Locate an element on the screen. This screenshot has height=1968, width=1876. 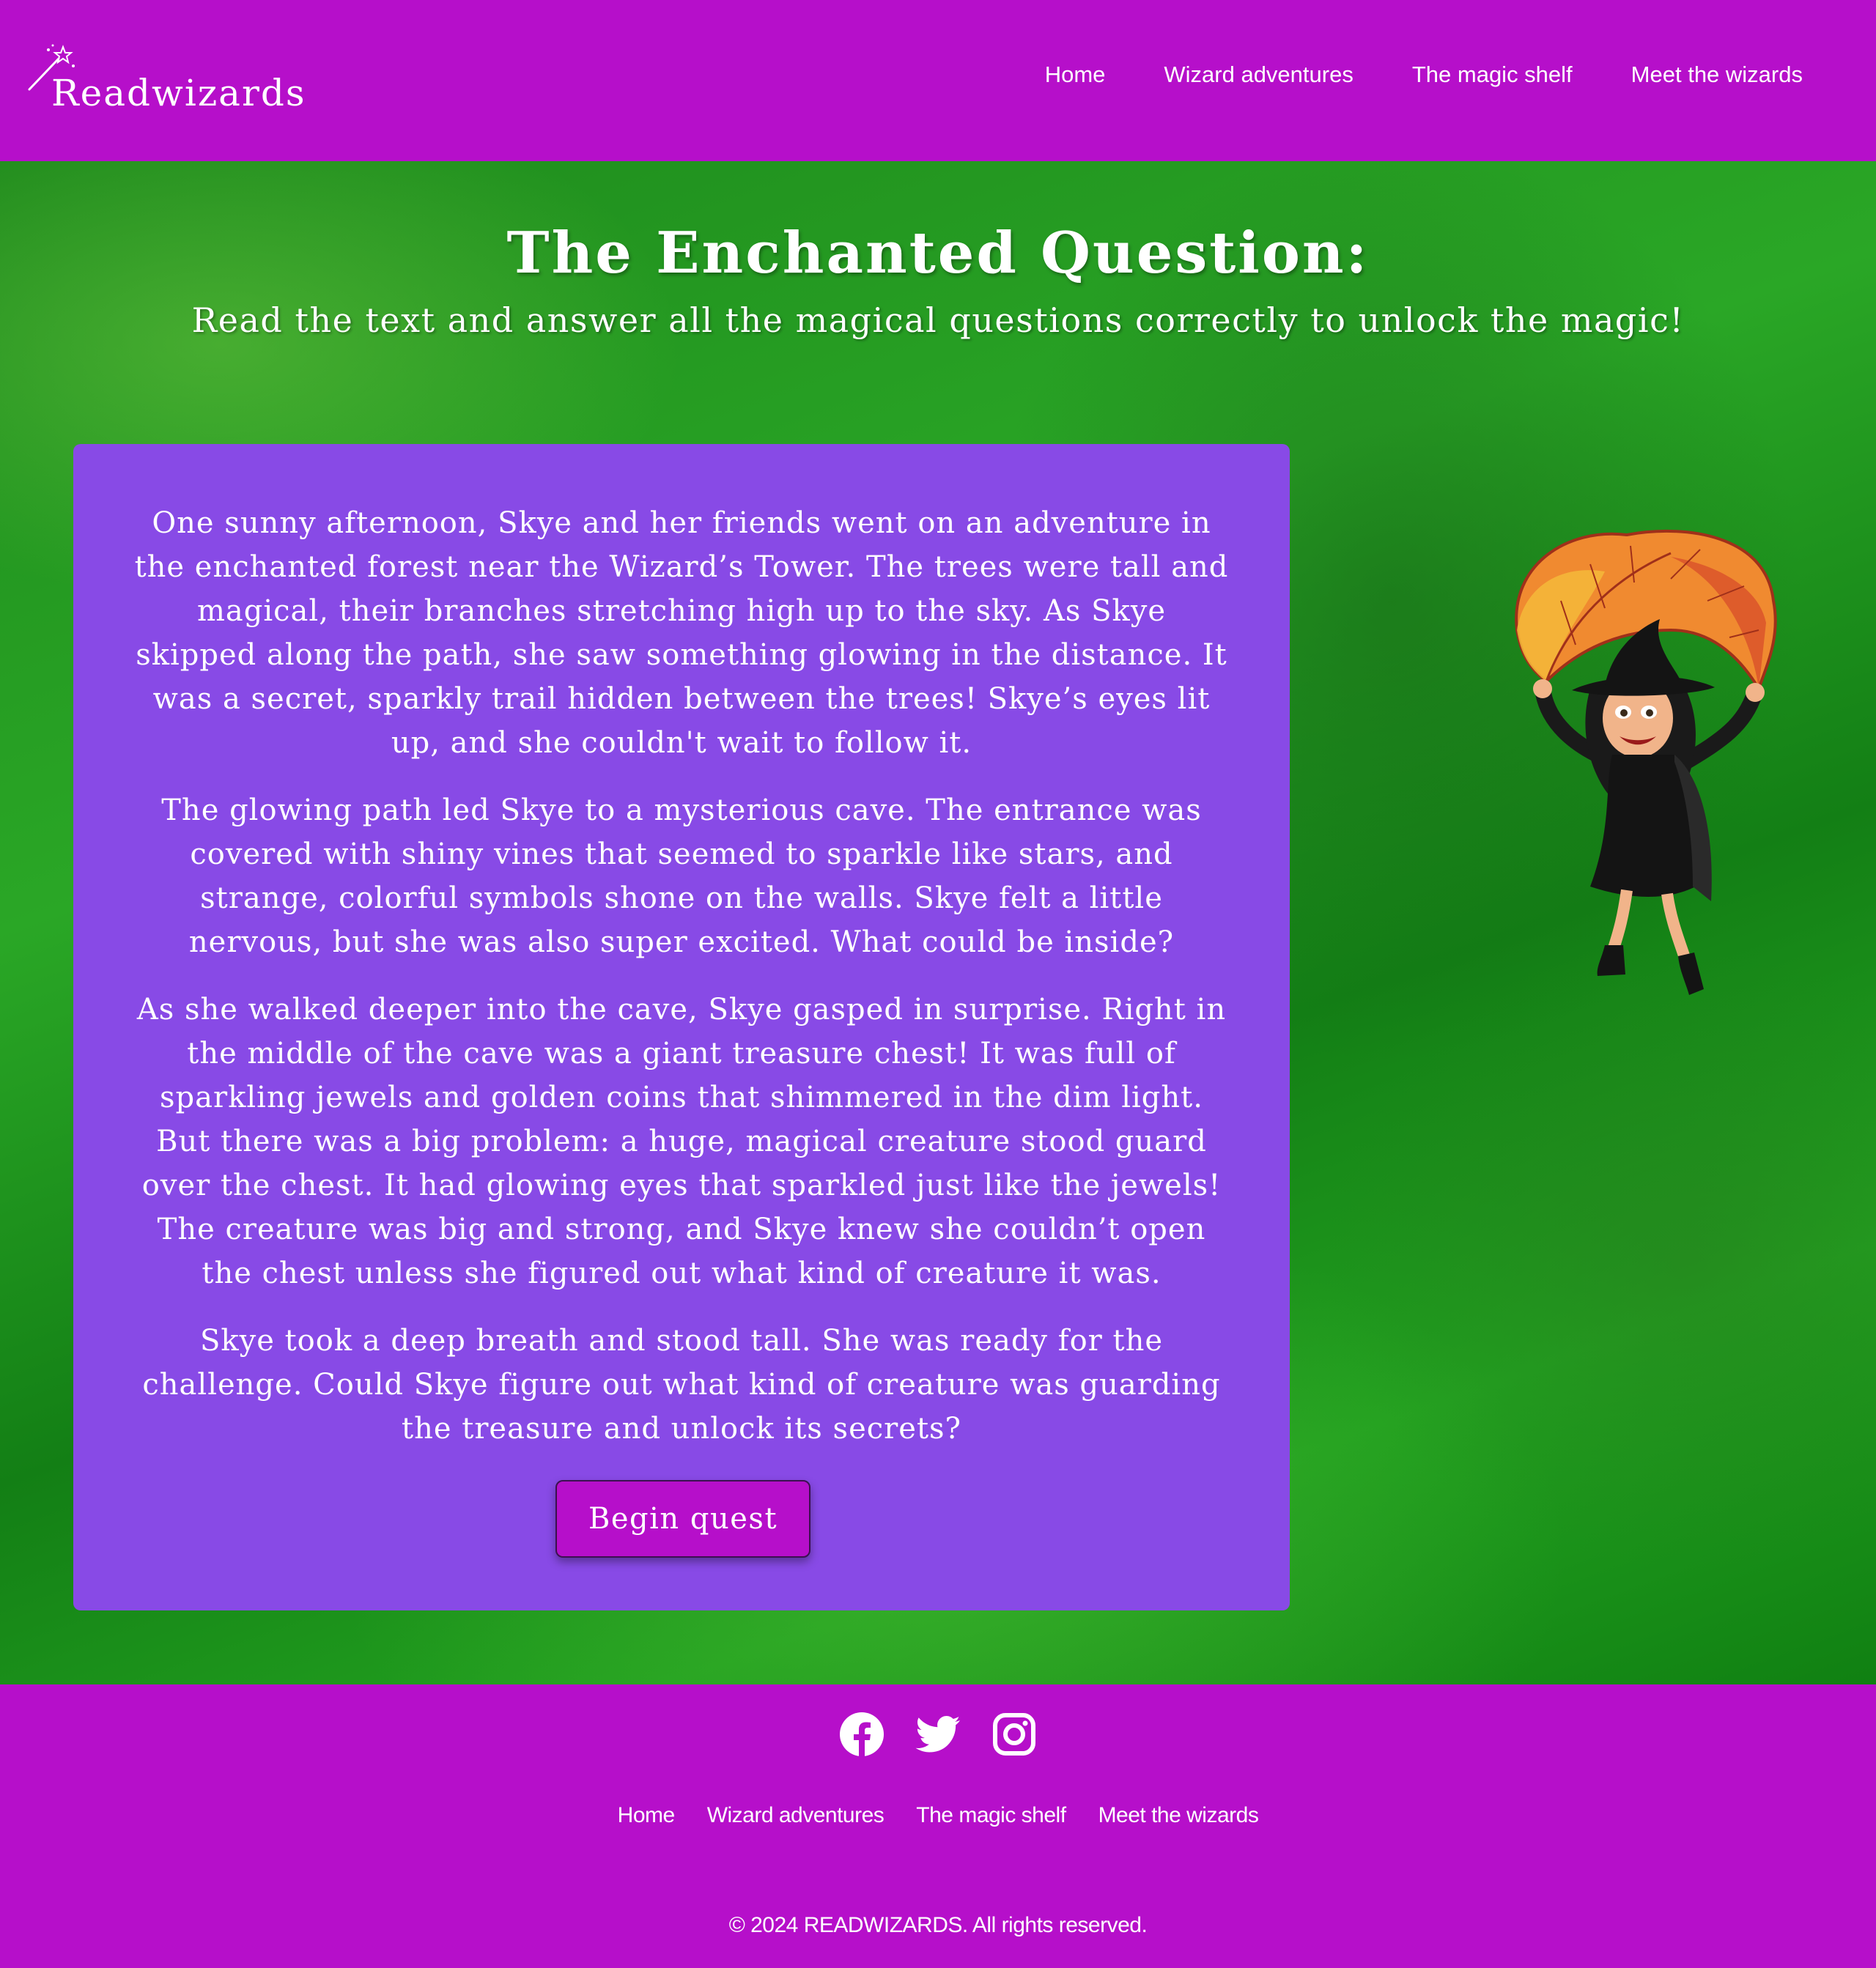
social-links is located at coordinates (938, 1734).